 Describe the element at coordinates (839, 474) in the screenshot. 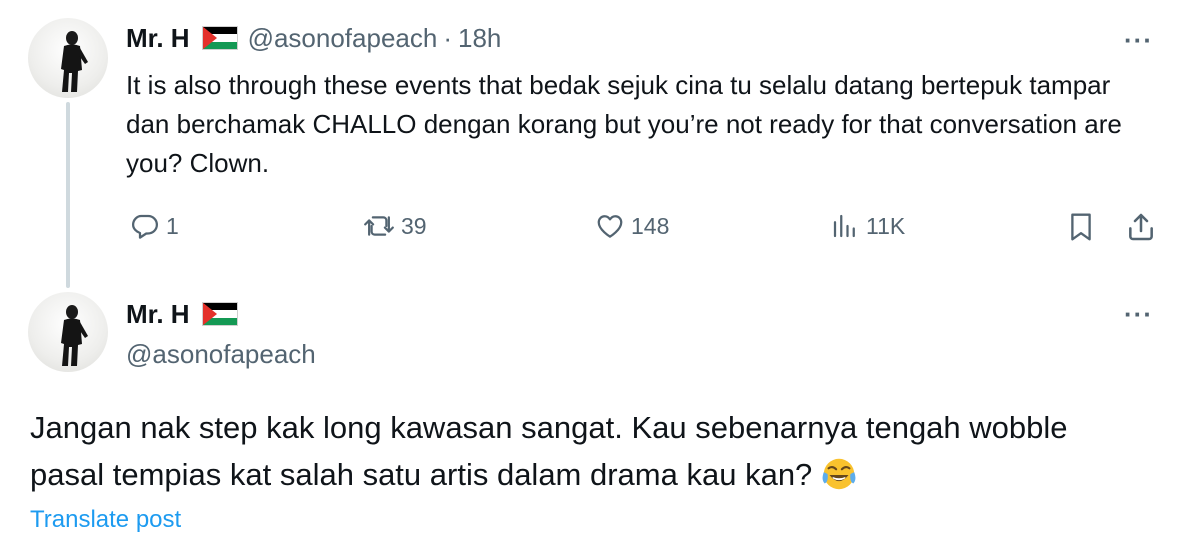

I see `face-with-tears-of-joy-icon` at that location.